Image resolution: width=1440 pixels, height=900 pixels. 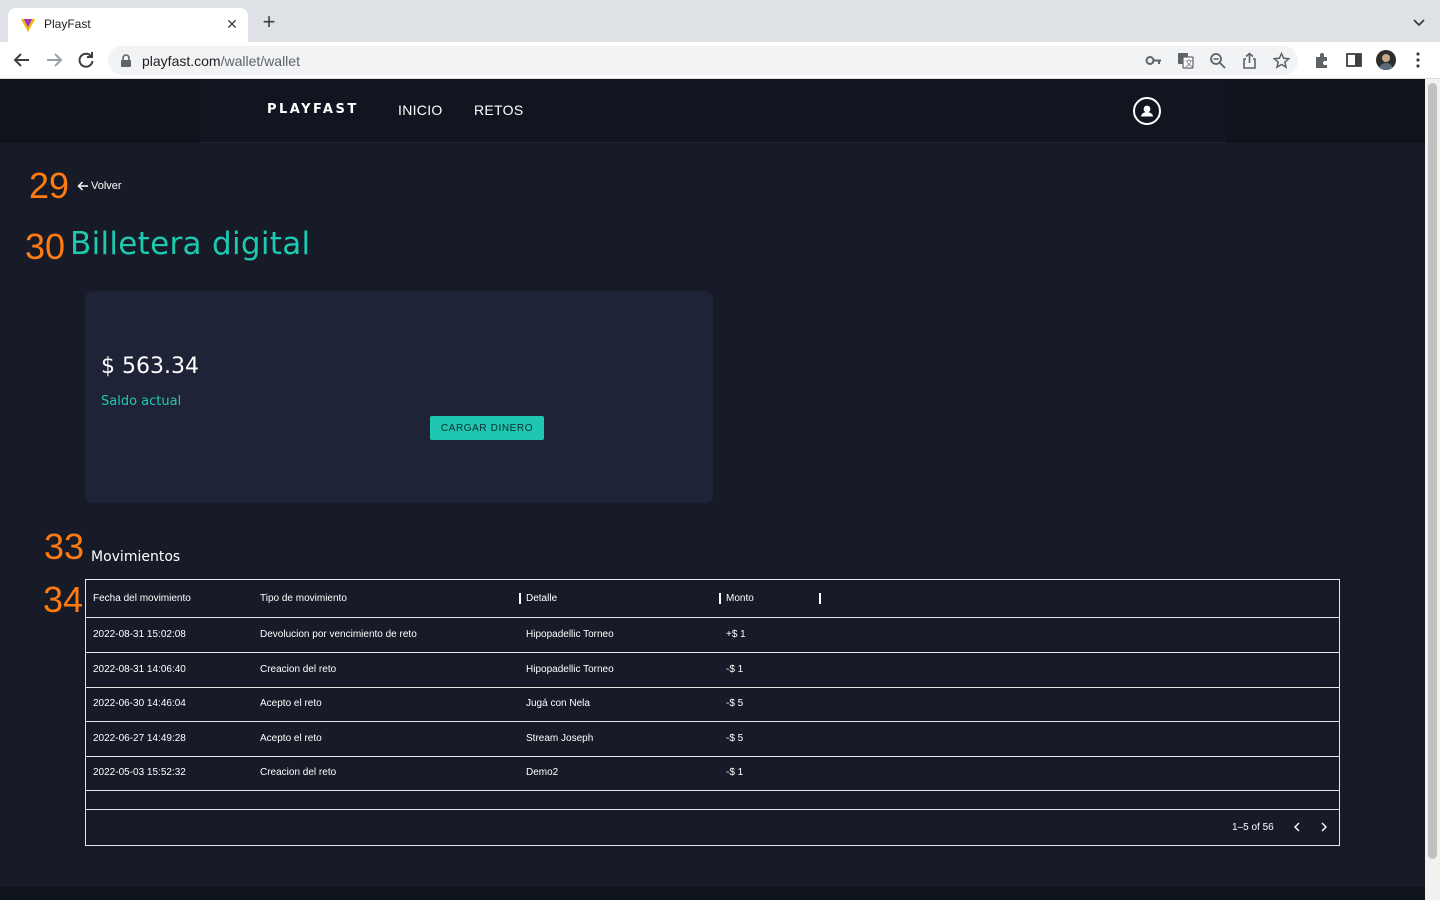 What do you see at coordinates (498, 110) in the screenshot?
I see `nav-link-retos: RETOS` at bounding box center [498, 110].